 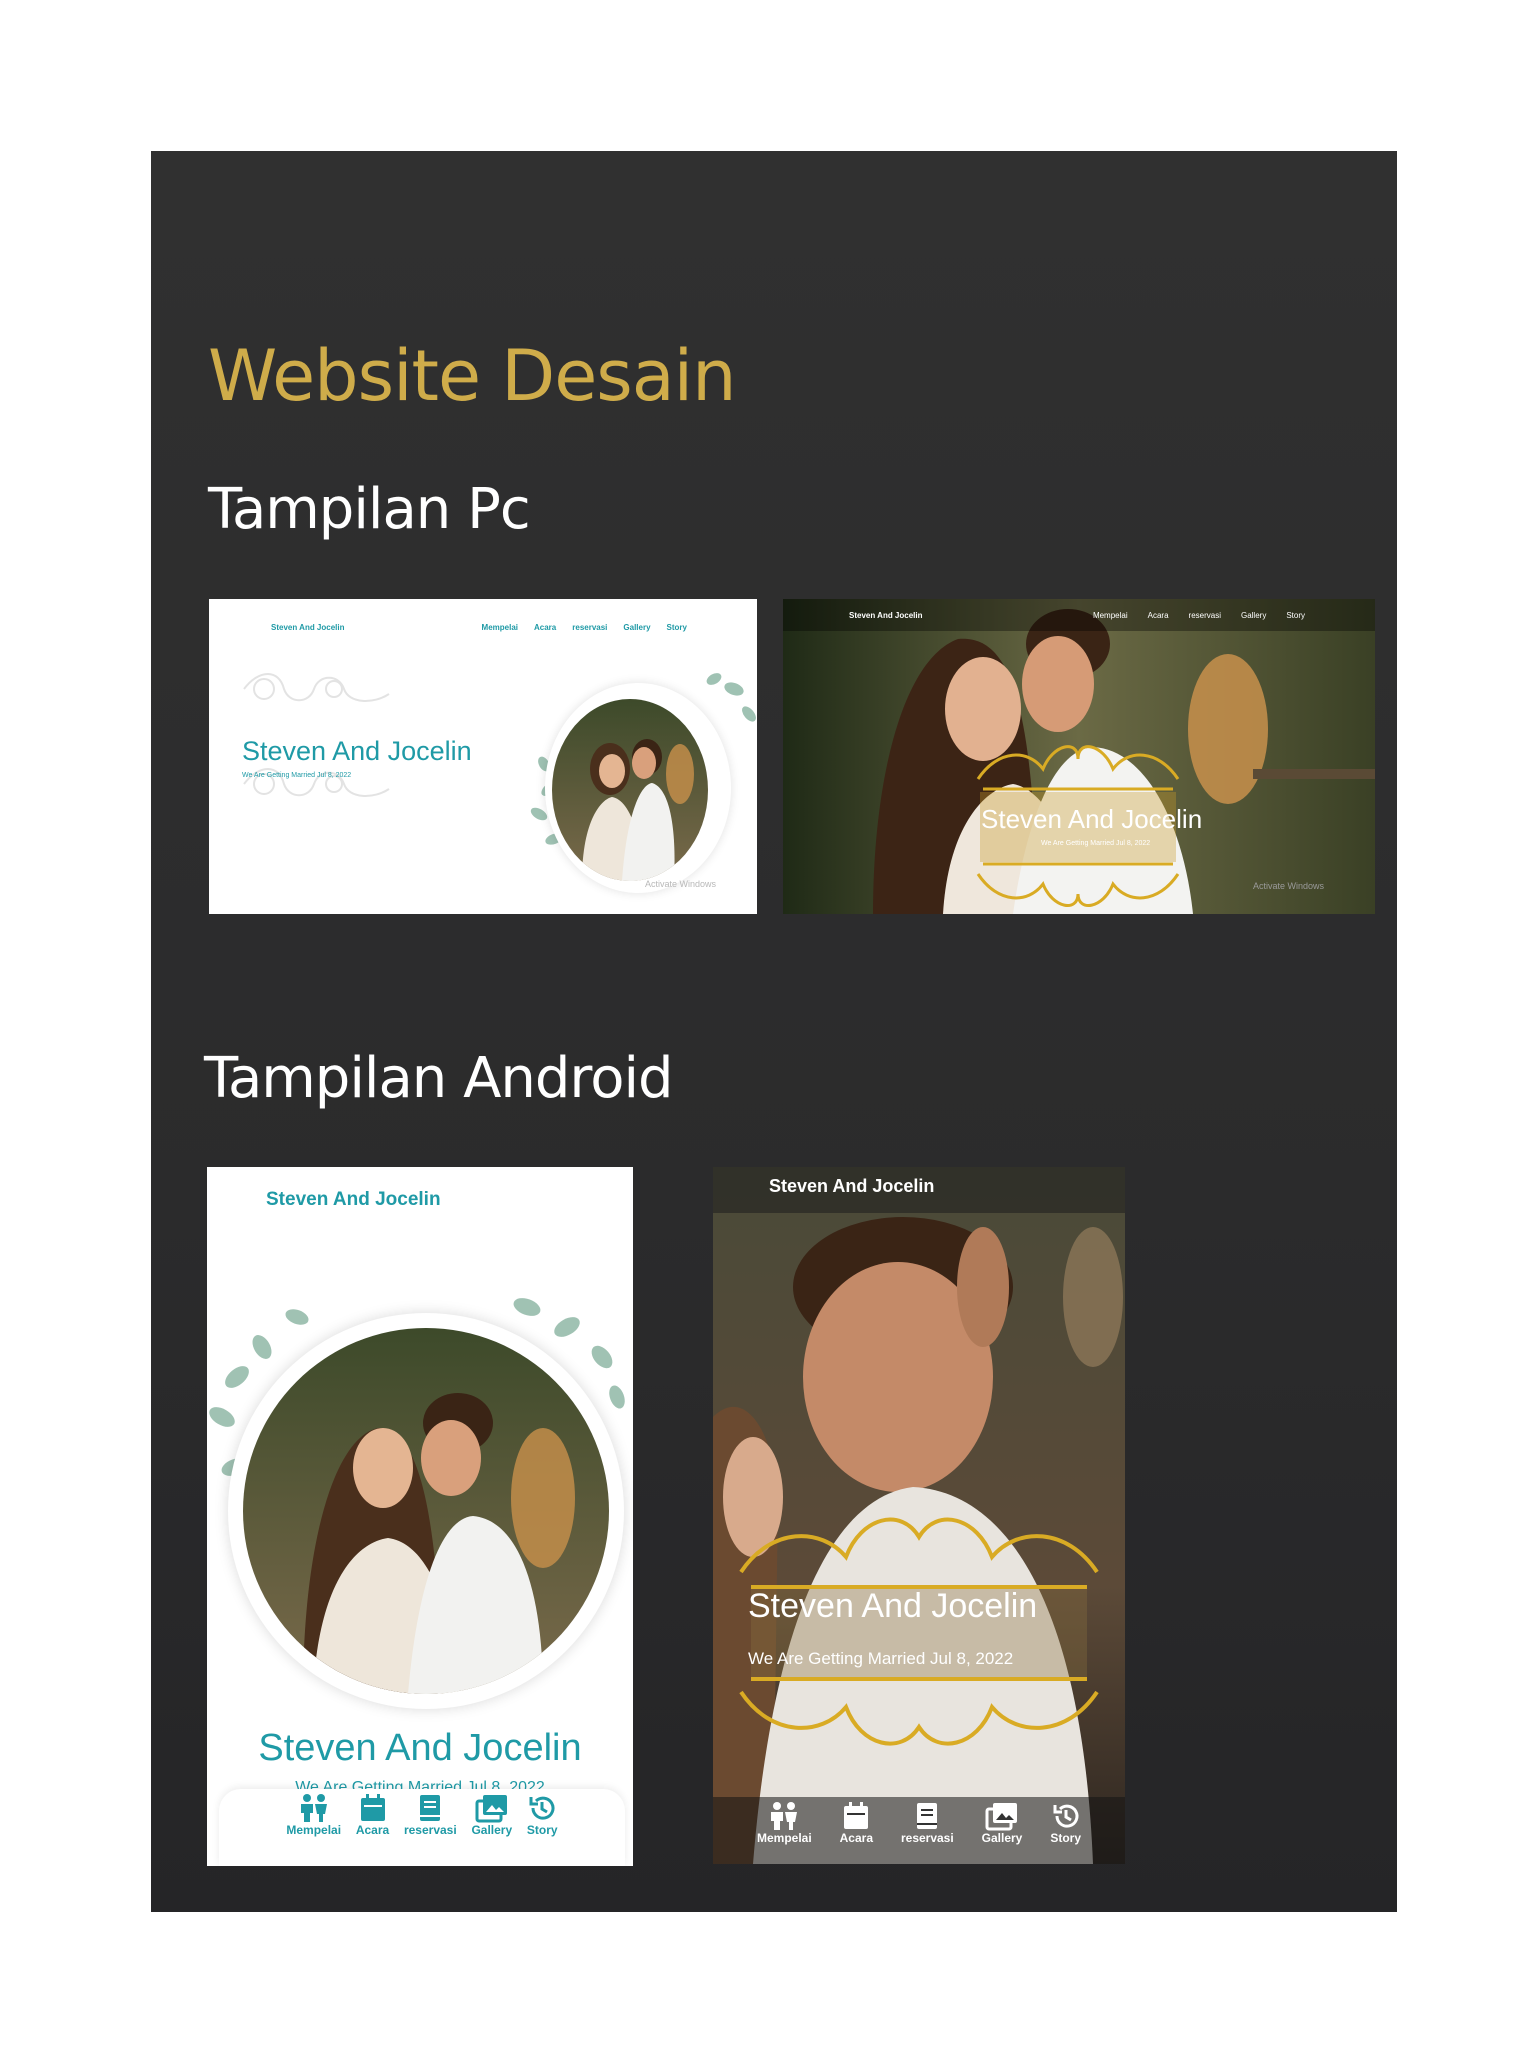 What do you see at coordinates (369, 509) in the screenshot?
I see `section-title-pc: Tampilan Pc` at bounding box center [369, 509].